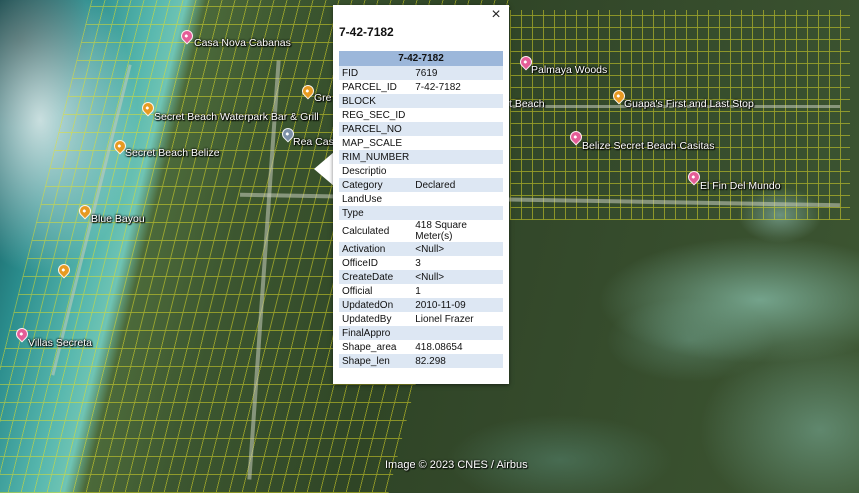 The height and width of the screenshot is (493, 859). What do you see at coordinates (376, 171) in the screenshot?
I see `attribute-key: Descriptio` at bounding box center [376, 171].